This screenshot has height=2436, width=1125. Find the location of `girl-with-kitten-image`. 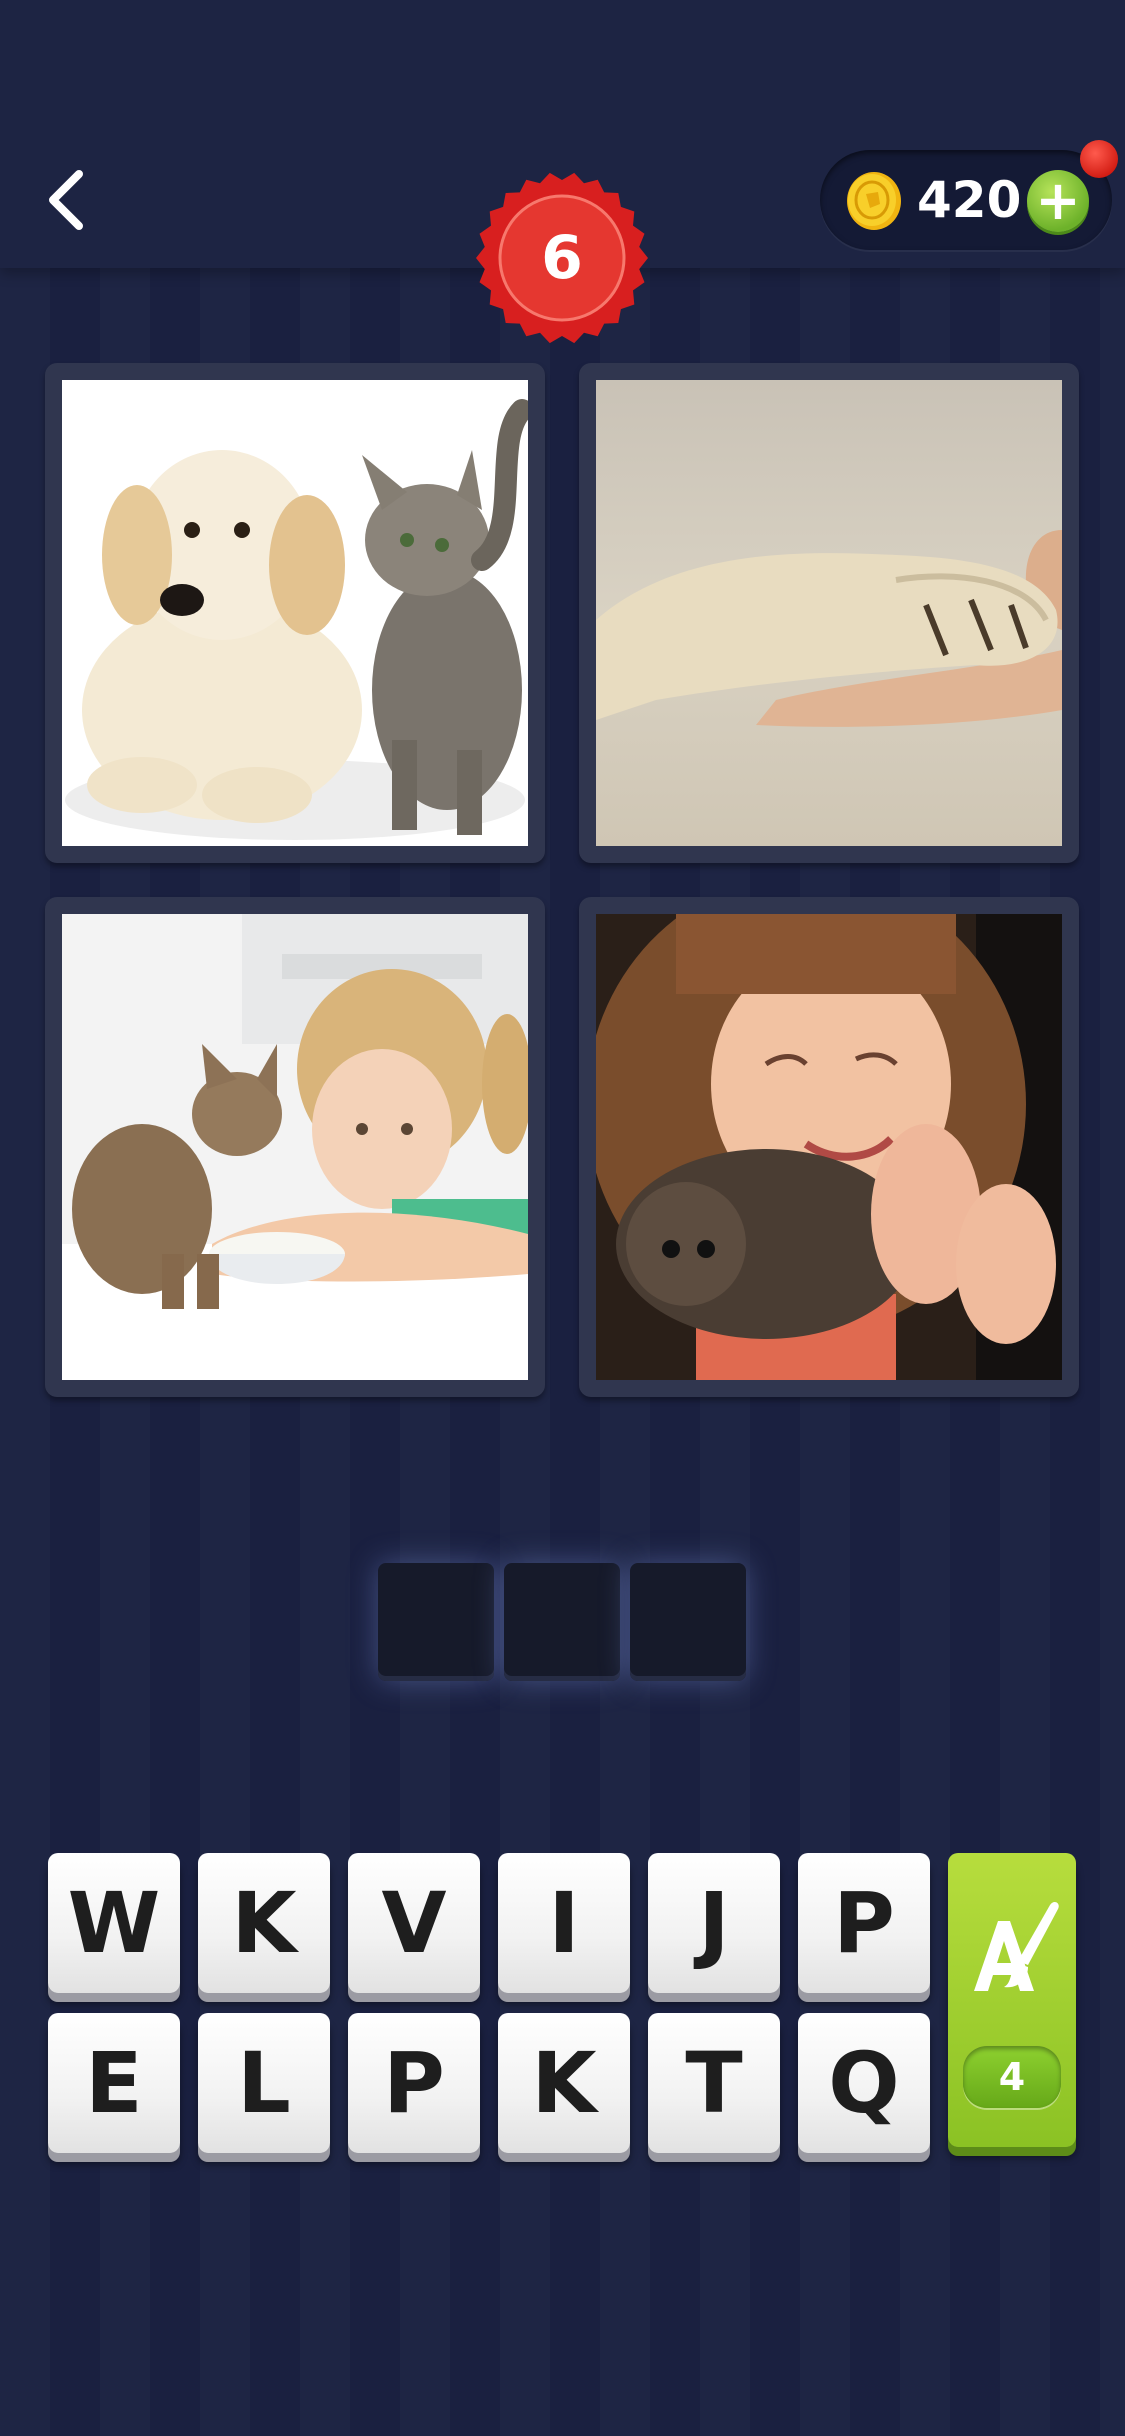

girl-with-kitten-image is located at coordinates (295, 1147).